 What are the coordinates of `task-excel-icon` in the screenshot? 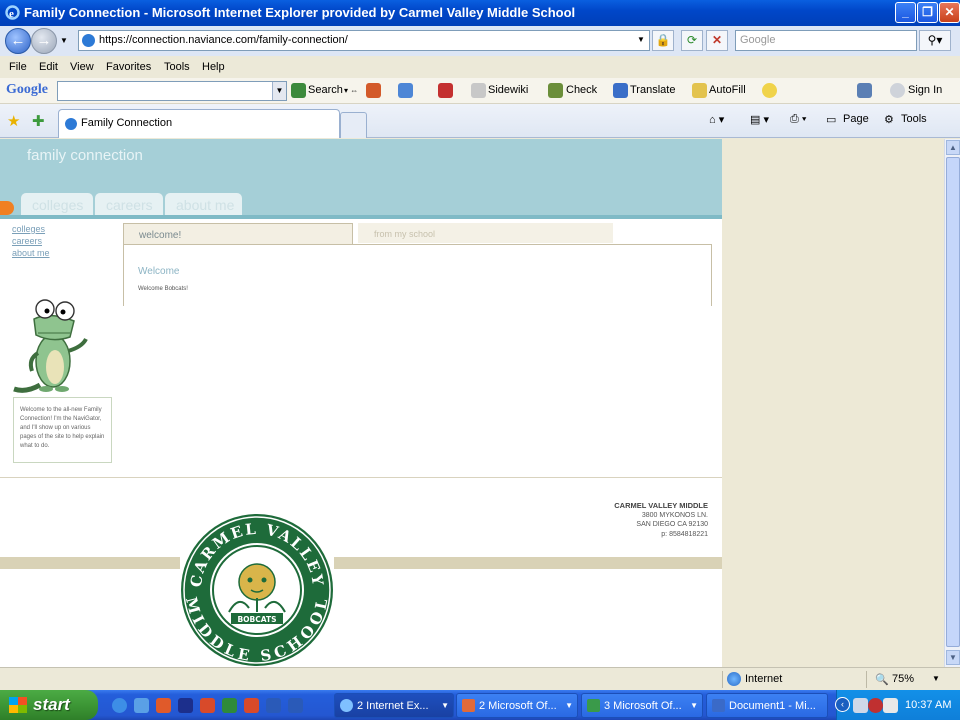 It's located at (593, 705).